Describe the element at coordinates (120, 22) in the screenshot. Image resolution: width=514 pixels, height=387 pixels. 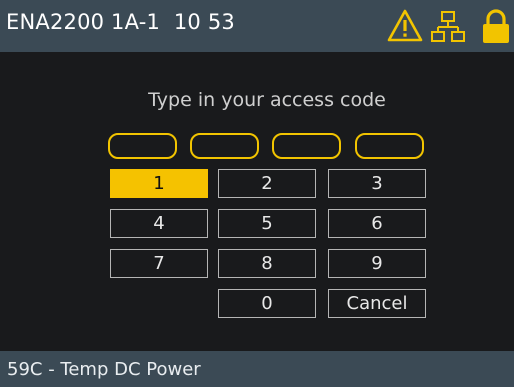
I see `device-title: ENA2200 1A-1 10 53` at that location.